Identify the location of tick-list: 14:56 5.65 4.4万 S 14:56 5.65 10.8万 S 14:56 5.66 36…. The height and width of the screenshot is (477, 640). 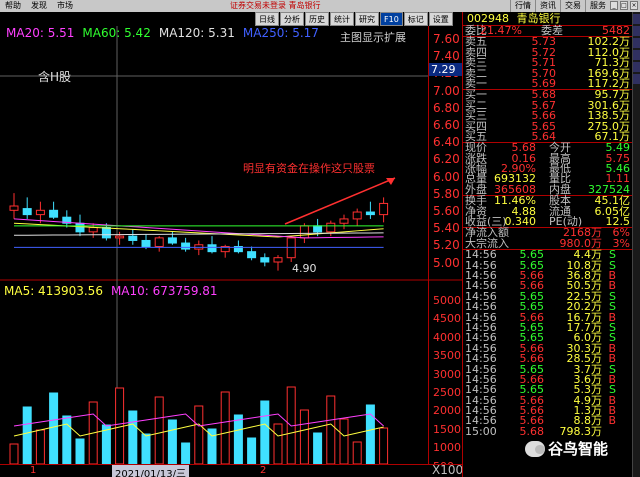
(547, 343).